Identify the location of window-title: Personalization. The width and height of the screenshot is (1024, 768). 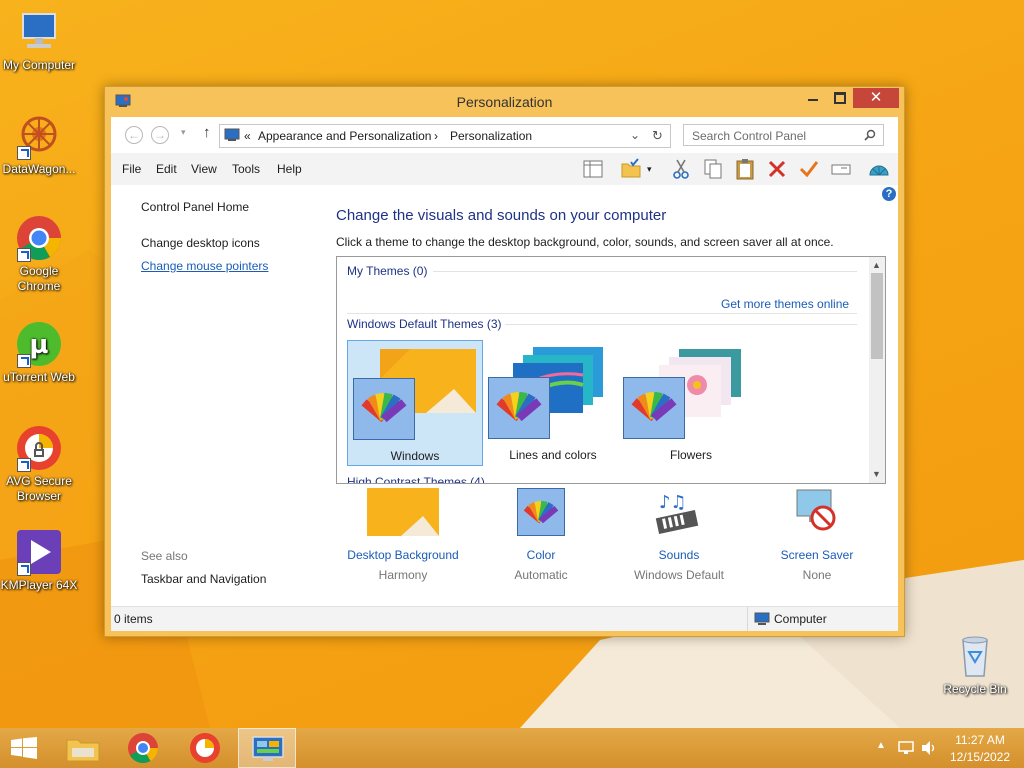
(504, 102).